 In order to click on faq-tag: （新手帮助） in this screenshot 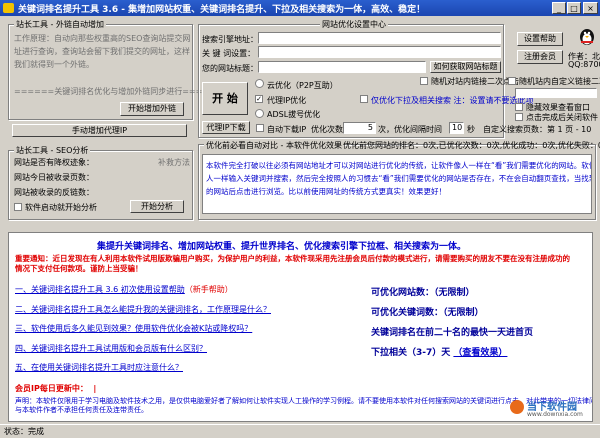, I will do `click(208, 289)`.